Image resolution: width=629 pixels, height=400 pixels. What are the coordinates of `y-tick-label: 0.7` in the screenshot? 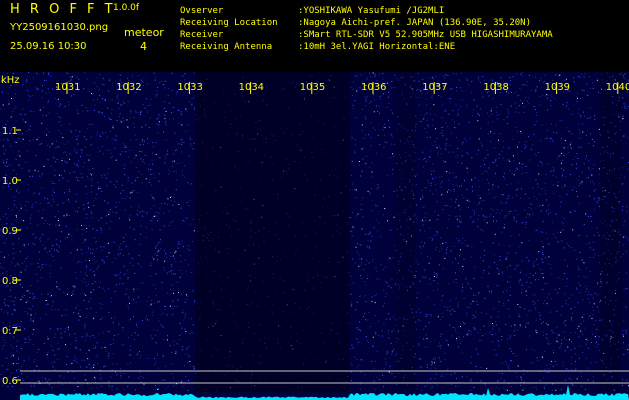 It's located at (10, 331).